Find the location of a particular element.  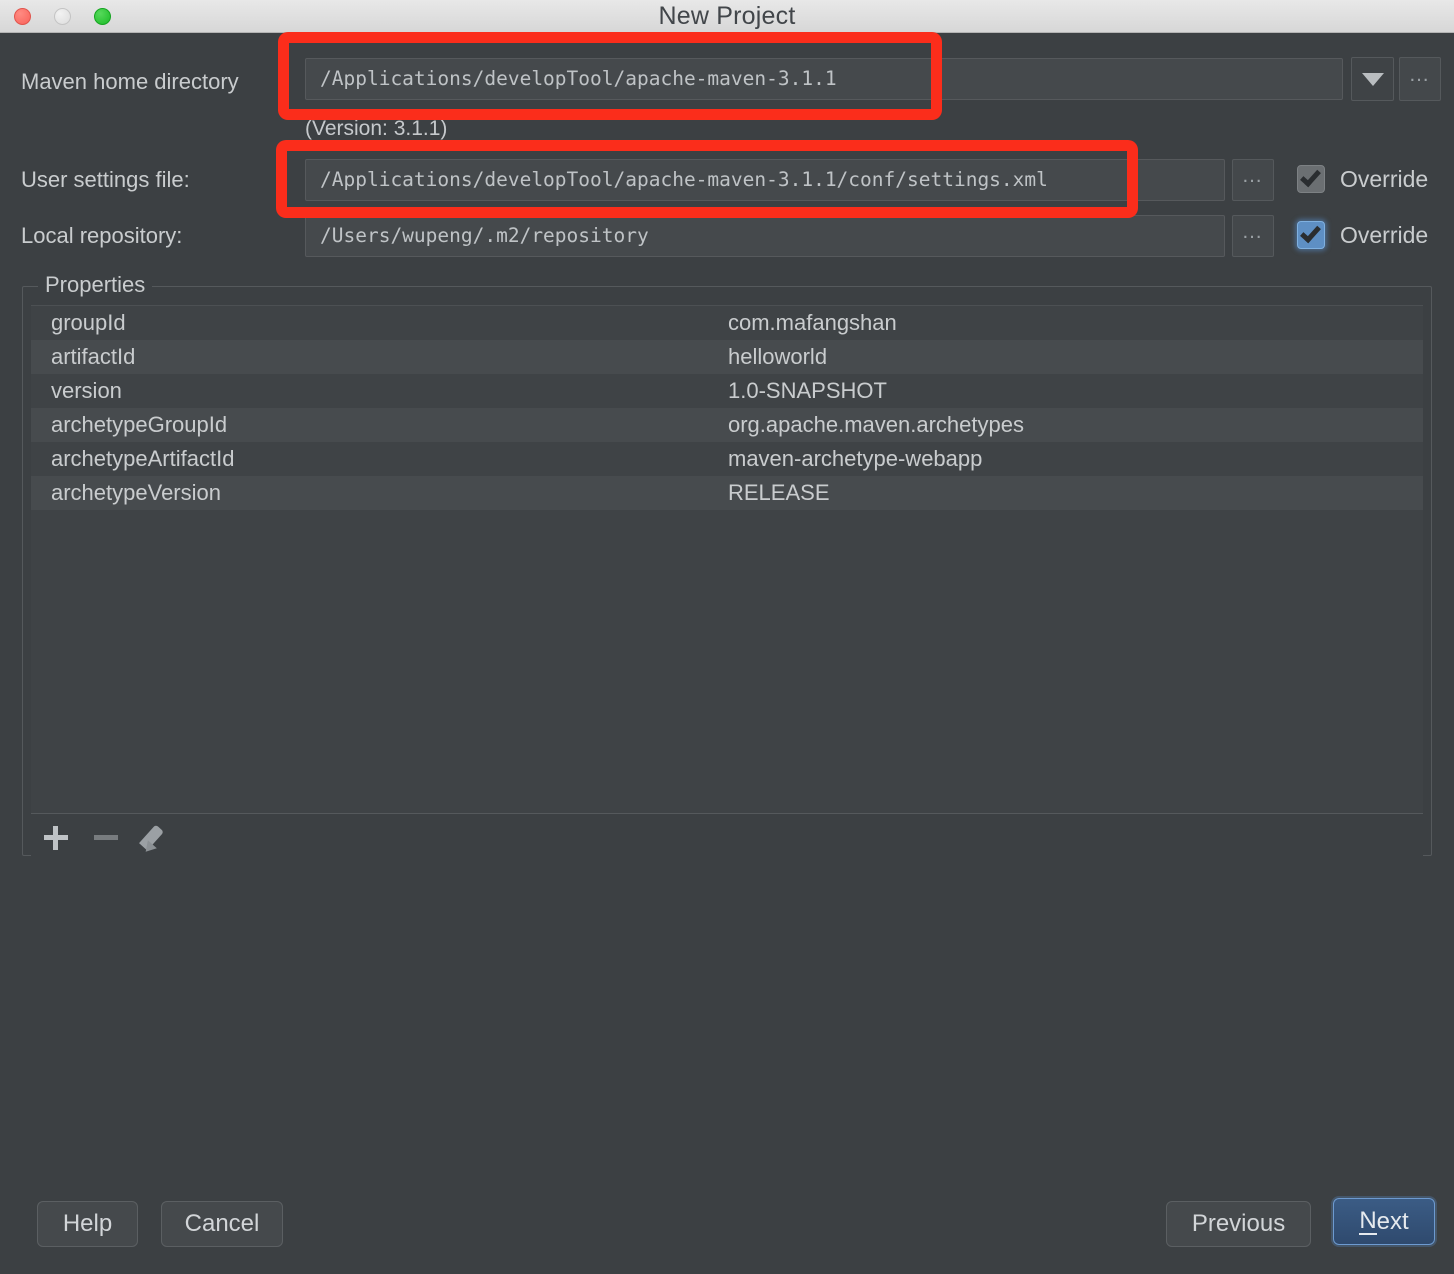

edit-property-button is located at coordinates (156, 838).